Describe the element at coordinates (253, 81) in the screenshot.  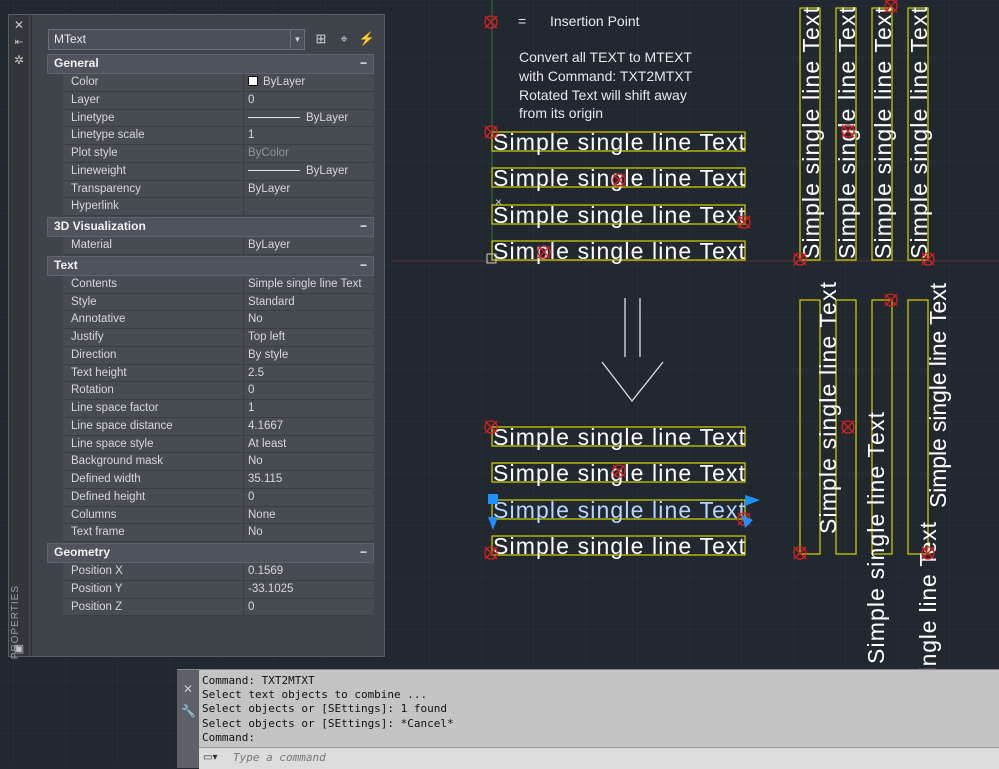
I see `color-swatch-icon` at that location.